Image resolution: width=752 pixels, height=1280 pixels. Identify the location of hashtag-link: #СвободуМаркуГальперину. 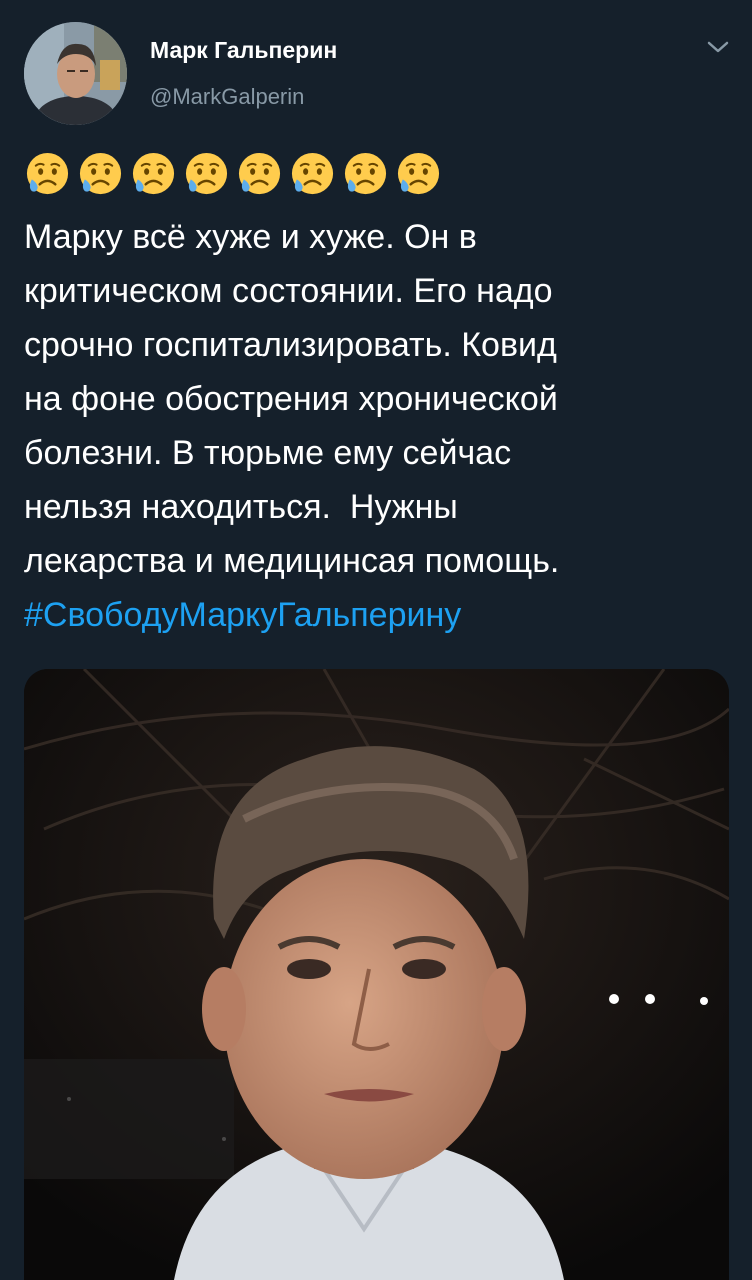
(242, 615).